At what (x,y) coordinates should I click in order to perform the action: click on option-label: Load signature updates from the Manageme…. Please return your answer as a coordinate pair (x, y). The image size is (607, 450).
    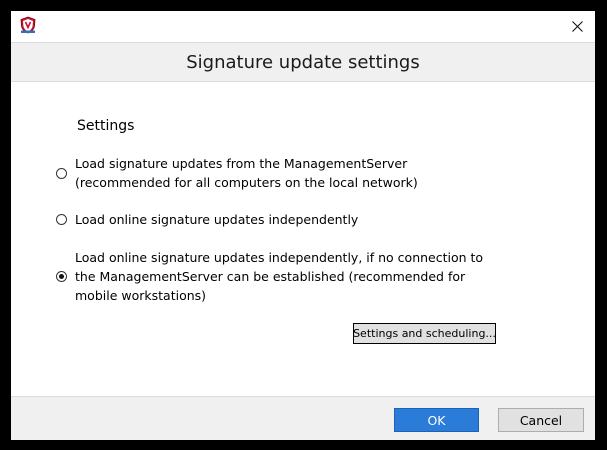
    Looking at the image, I should click on (246, 173).